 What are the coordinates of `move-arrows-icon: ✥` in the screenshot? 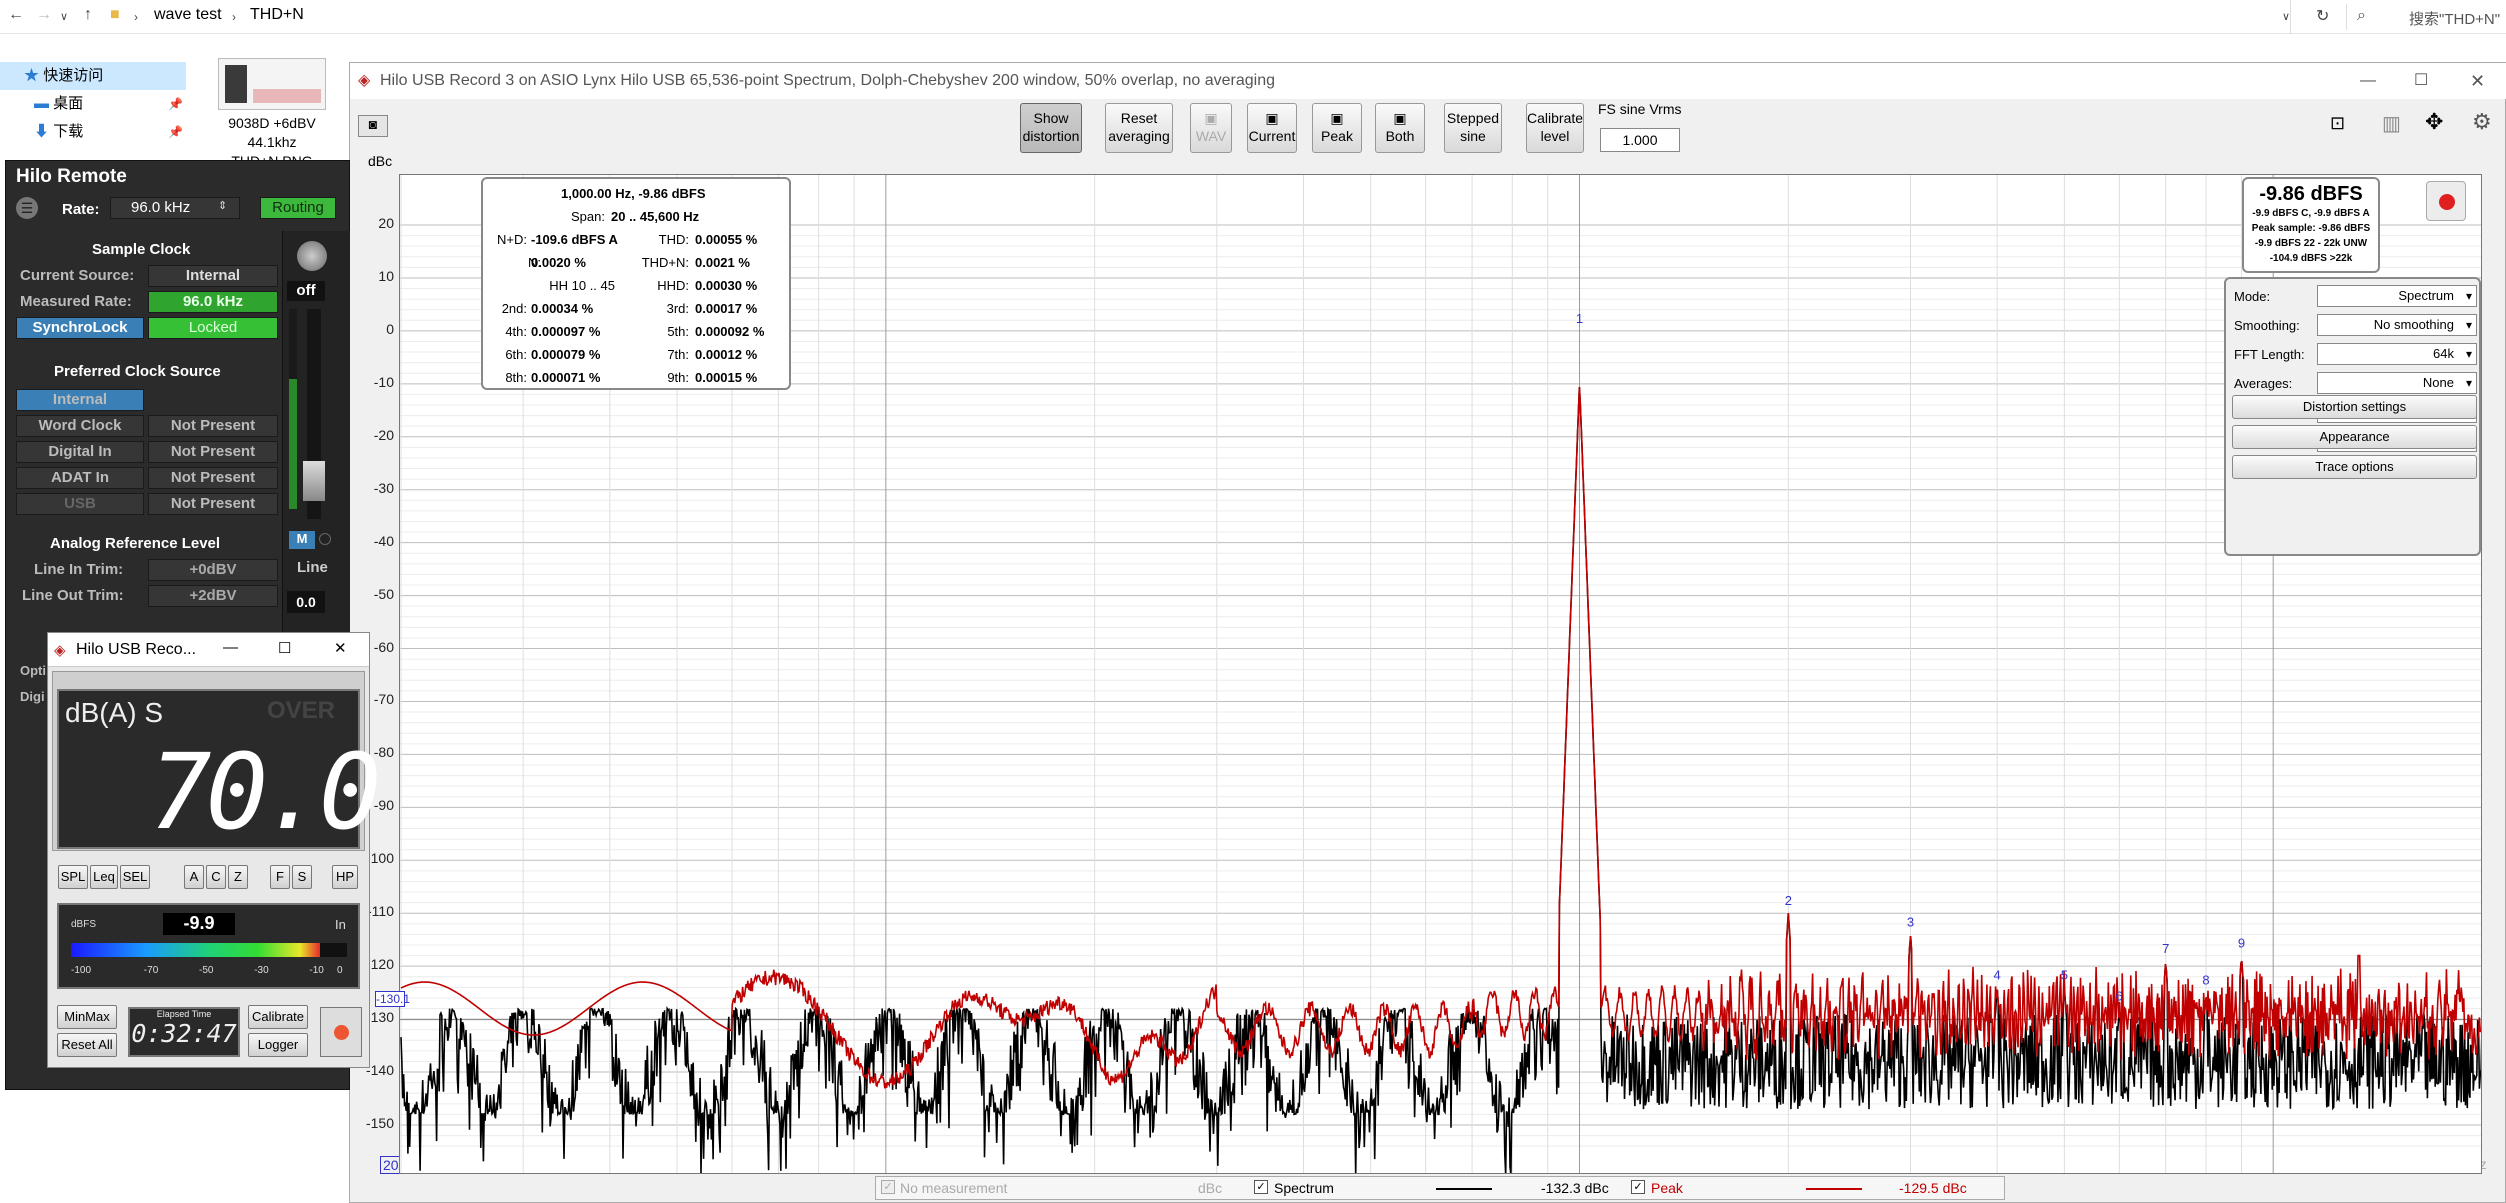 It's located at (2434, 122).